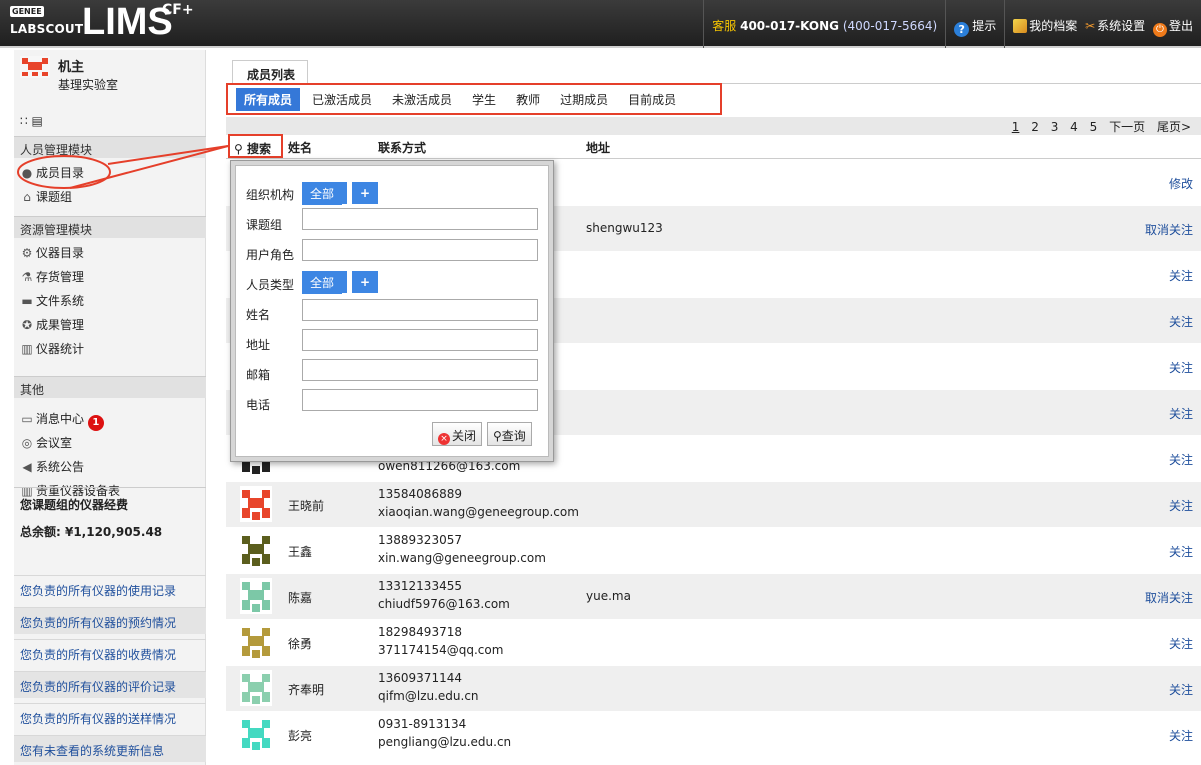  I want to click on close-button: × 关闭, so click(457, 434).